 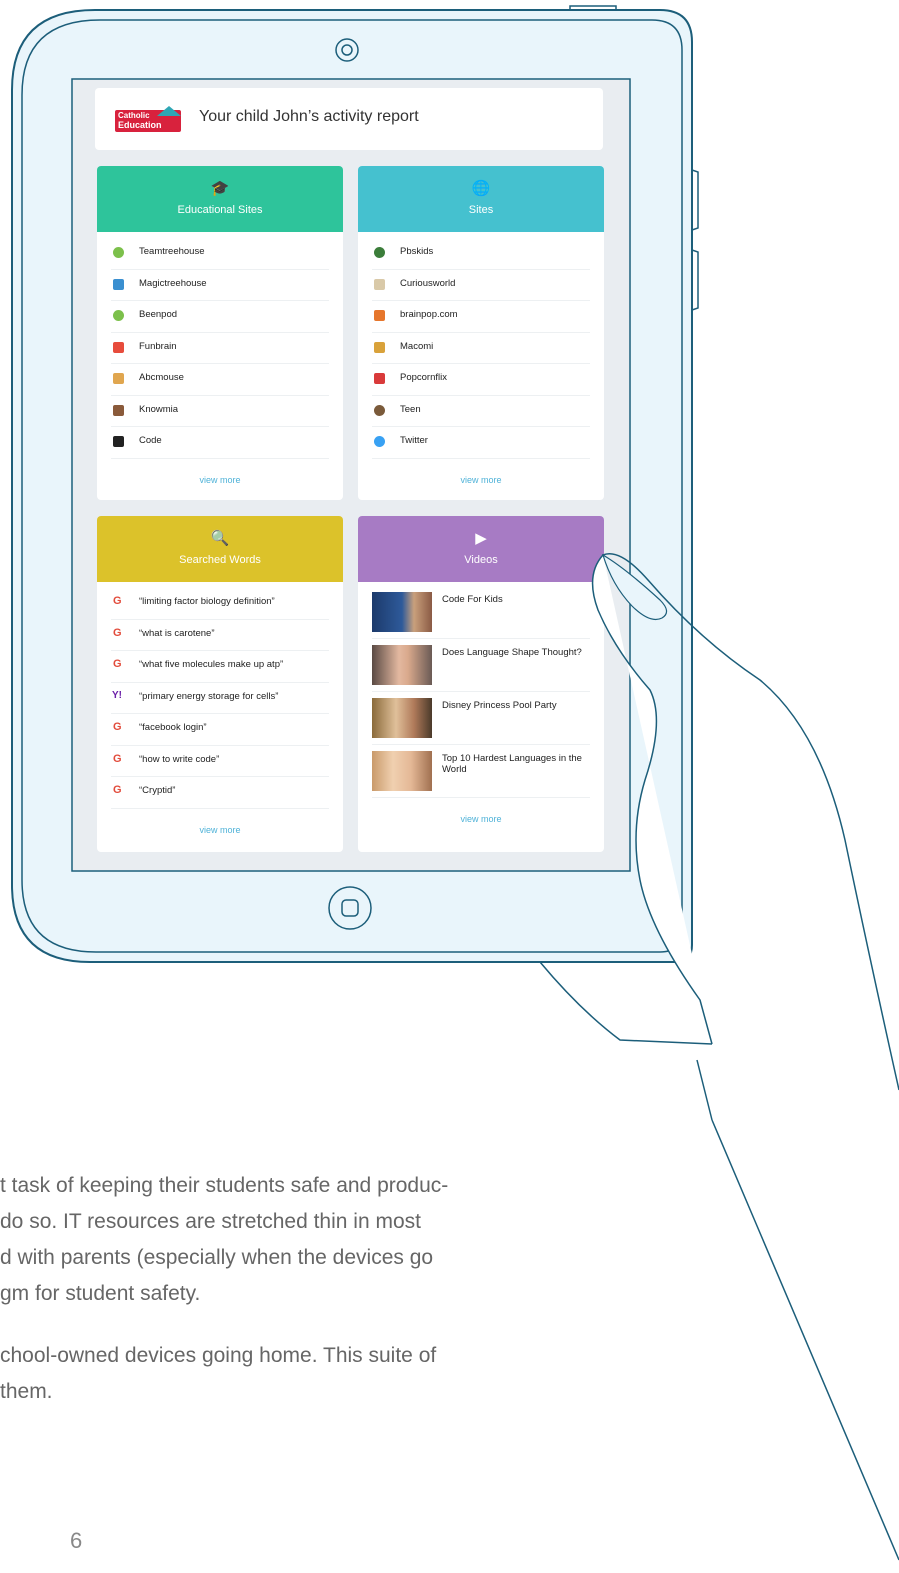 I want to click on body-line-4: gm for student safety., so click(x=100, y=1293).